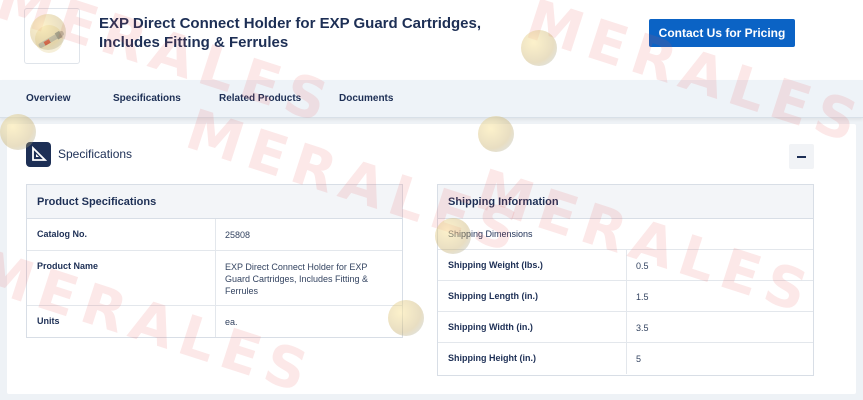  Describe the element at coordinates (639, 359) in the screenshot. I see `shipping-value: 5` at that location.